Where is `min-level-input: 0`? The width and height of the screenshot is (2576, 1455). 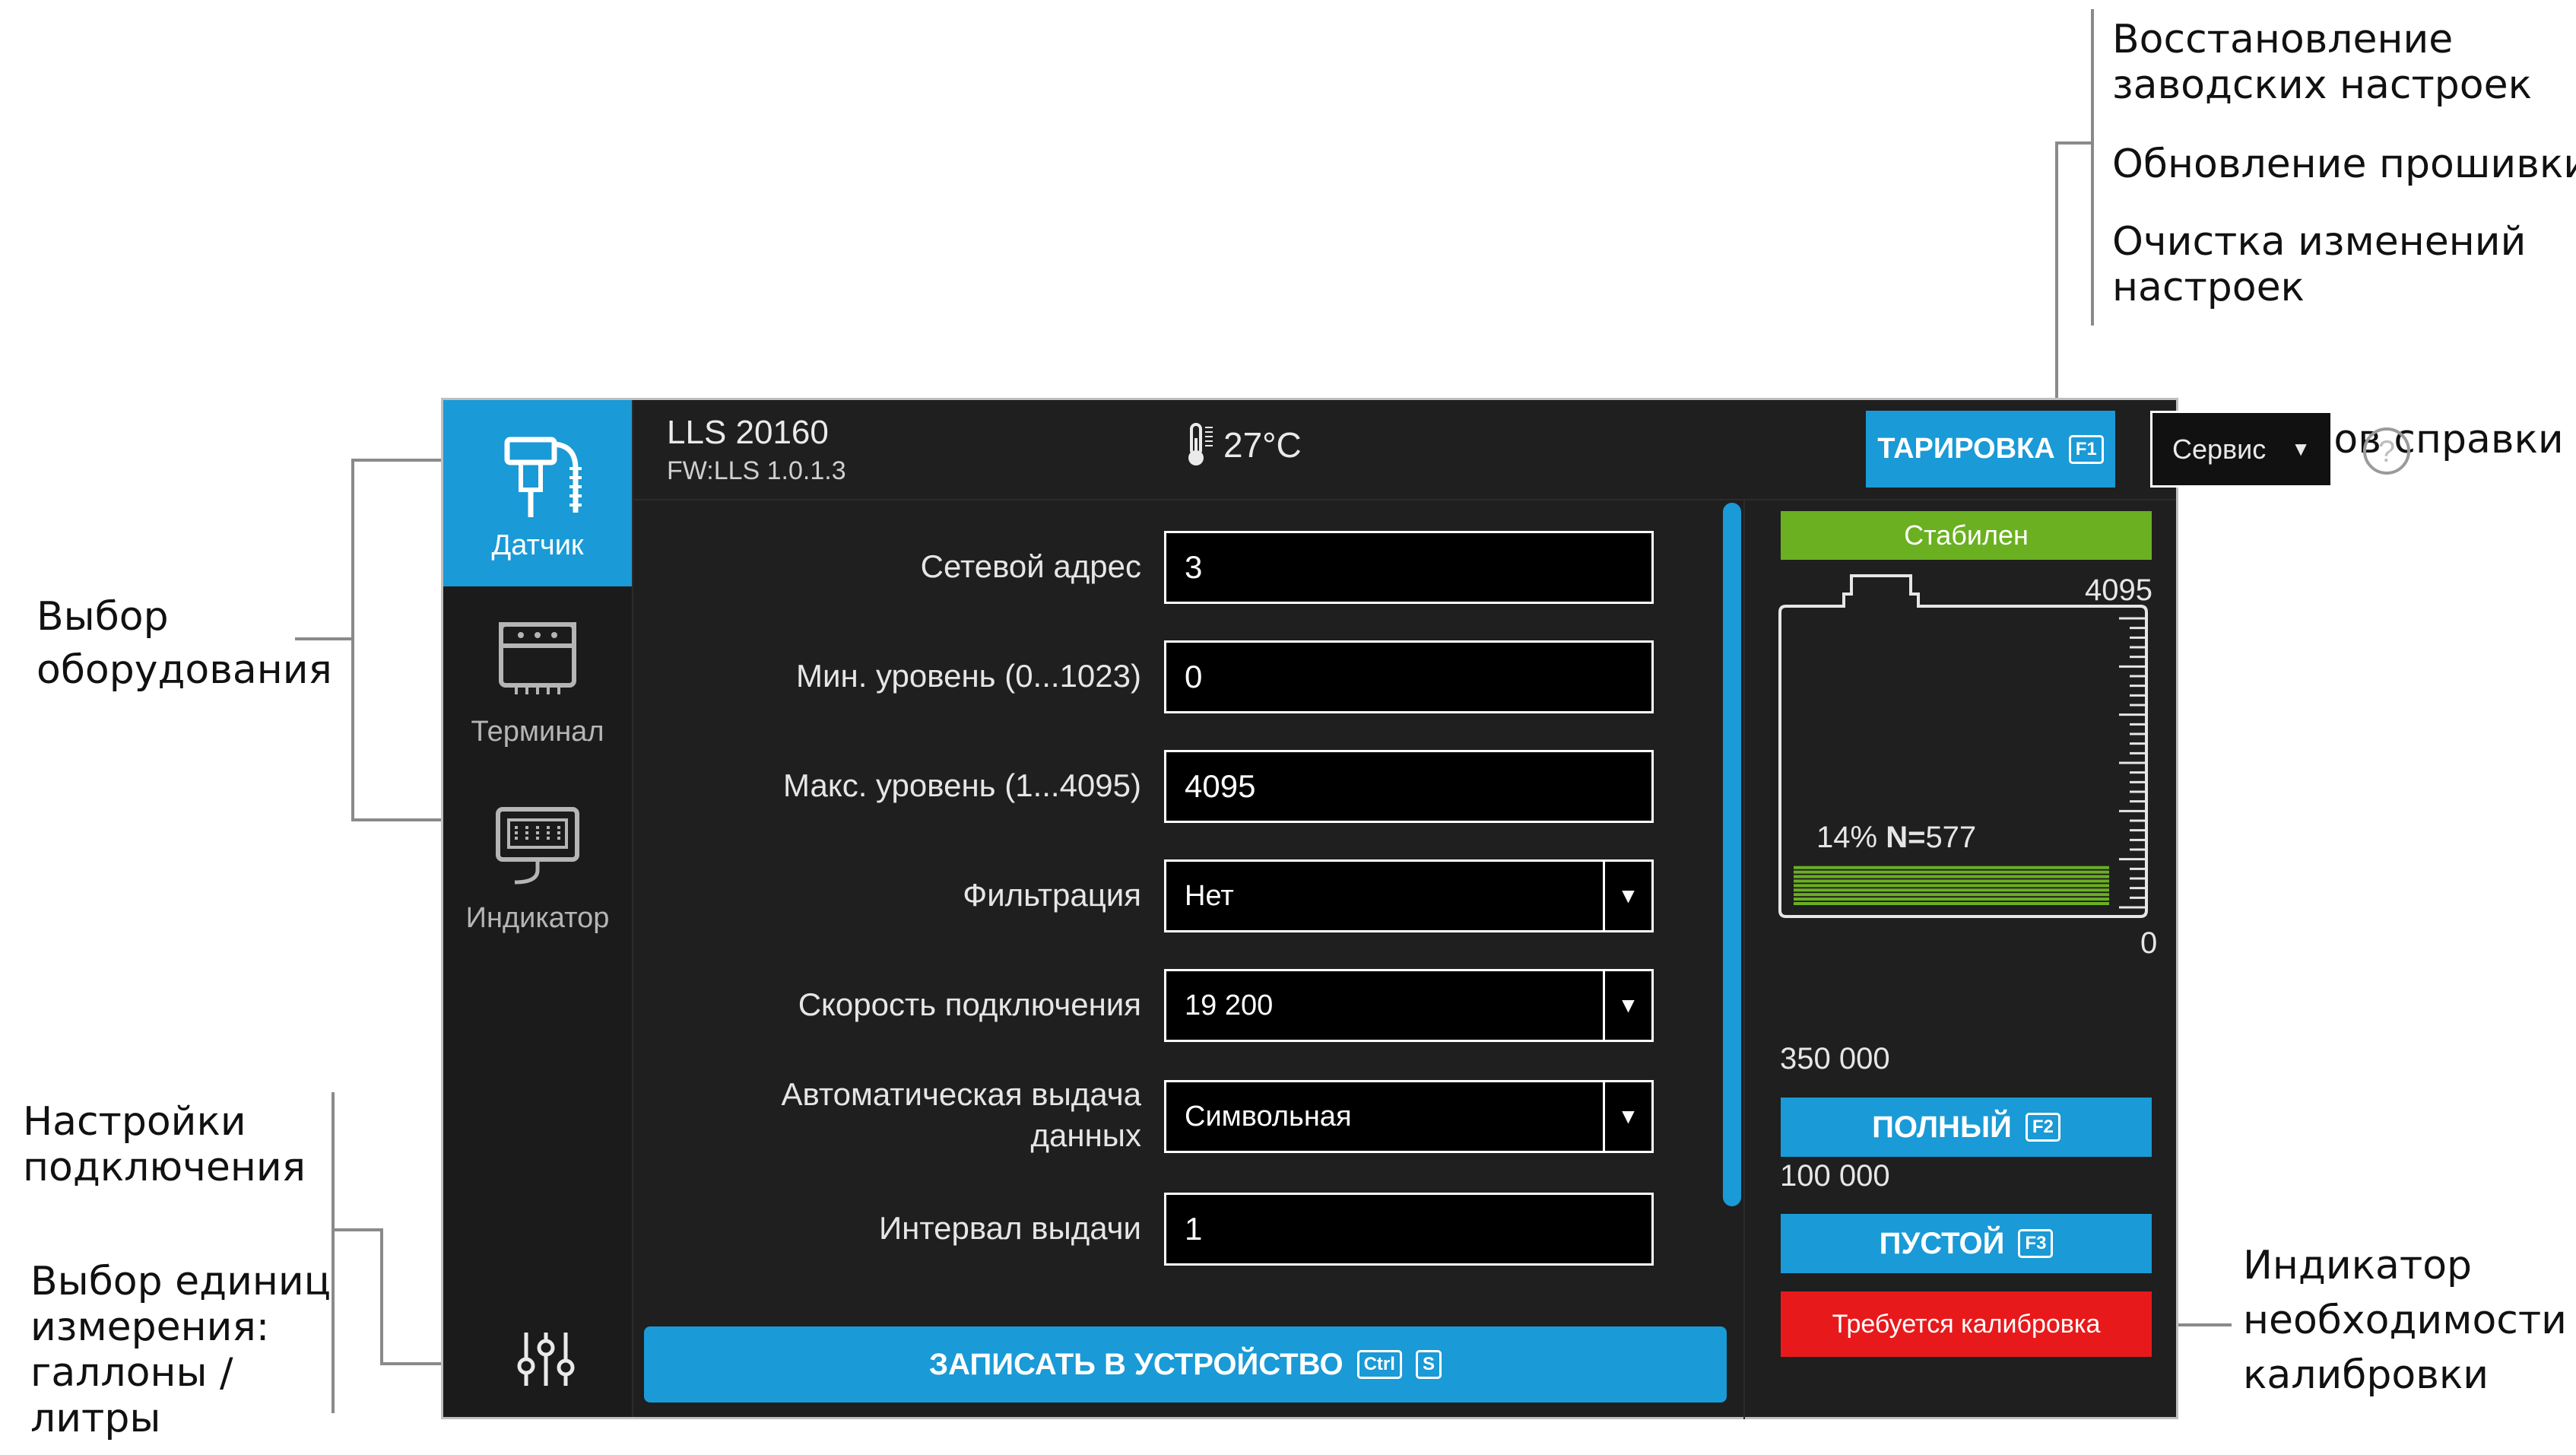
min-level-input: 0 is located at coordinates (1409, 677).